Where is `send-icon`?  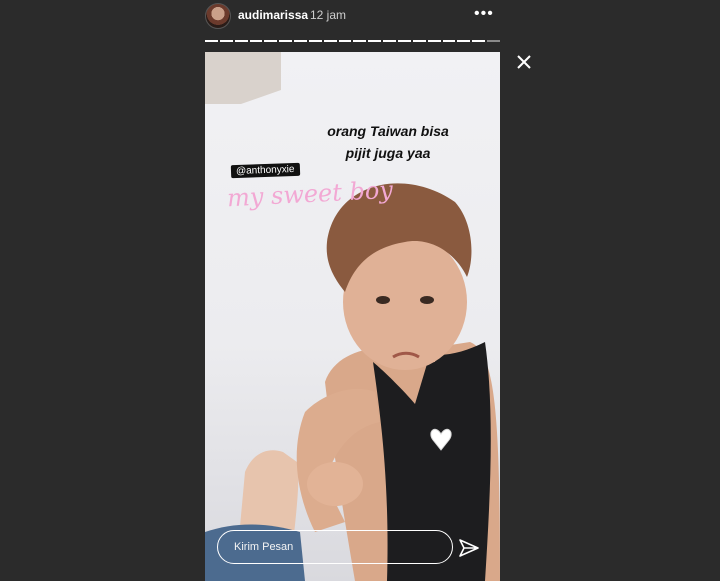
send-icon is located at coordinates (469, 548).